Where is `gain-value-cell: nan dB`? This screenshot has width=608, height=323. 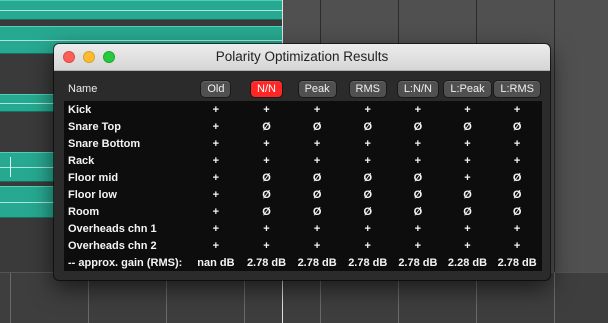 gain-value-cell: nan dB is located at coordinates (216, 262).